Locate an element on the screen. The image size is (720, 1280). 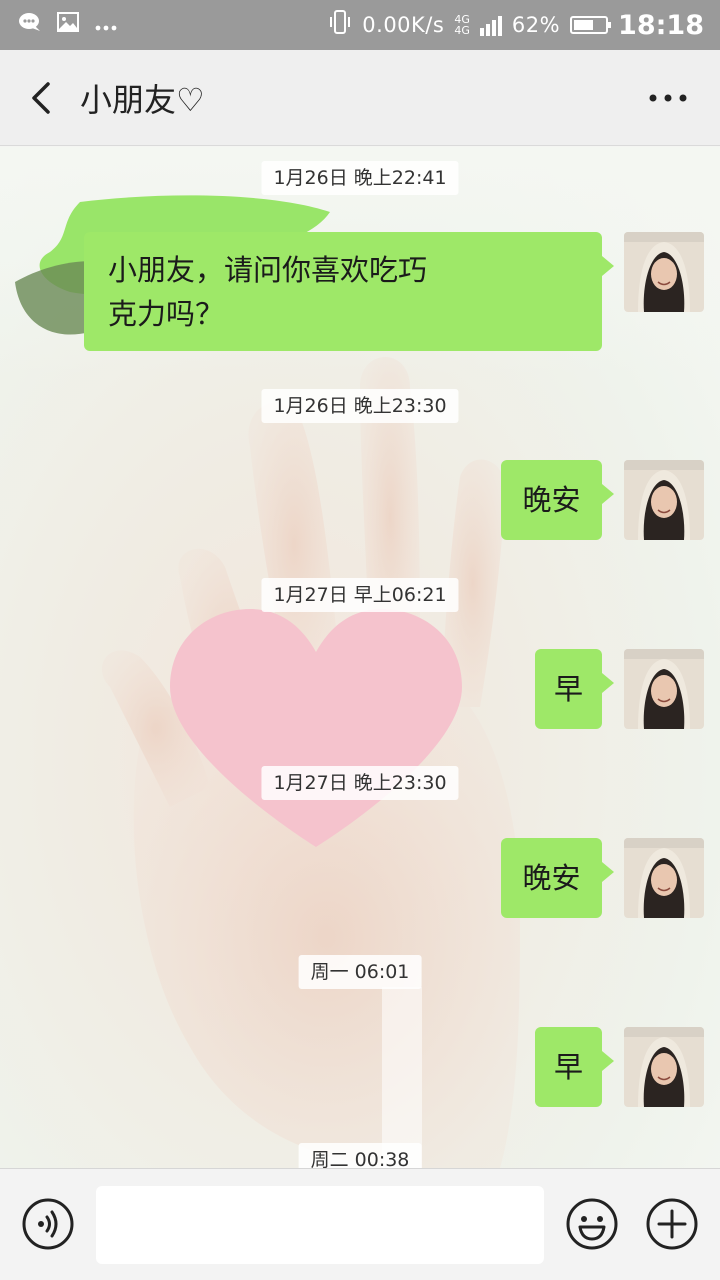
network-speed: 0.00K/s is located at coordinates (403, 25).